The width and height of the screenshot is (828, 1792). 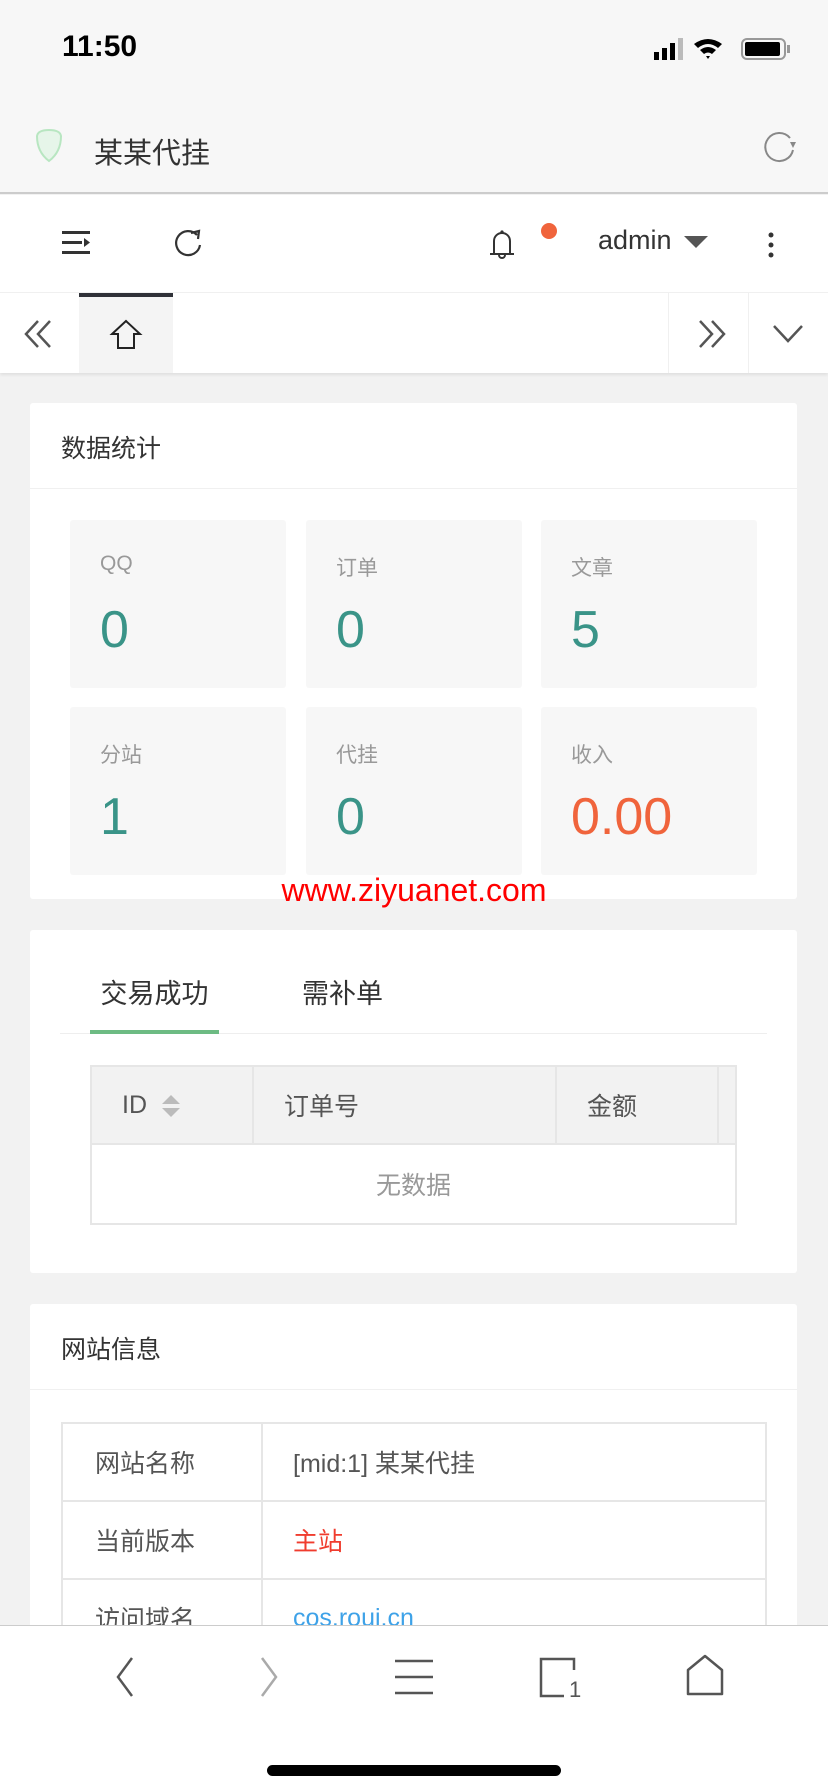 I want to click on site-info-table: 网站名称 [mid:1] 某某代挂 当前版本 主站 访问域名 cos.roui.cn, so click(x=414, y=1540).